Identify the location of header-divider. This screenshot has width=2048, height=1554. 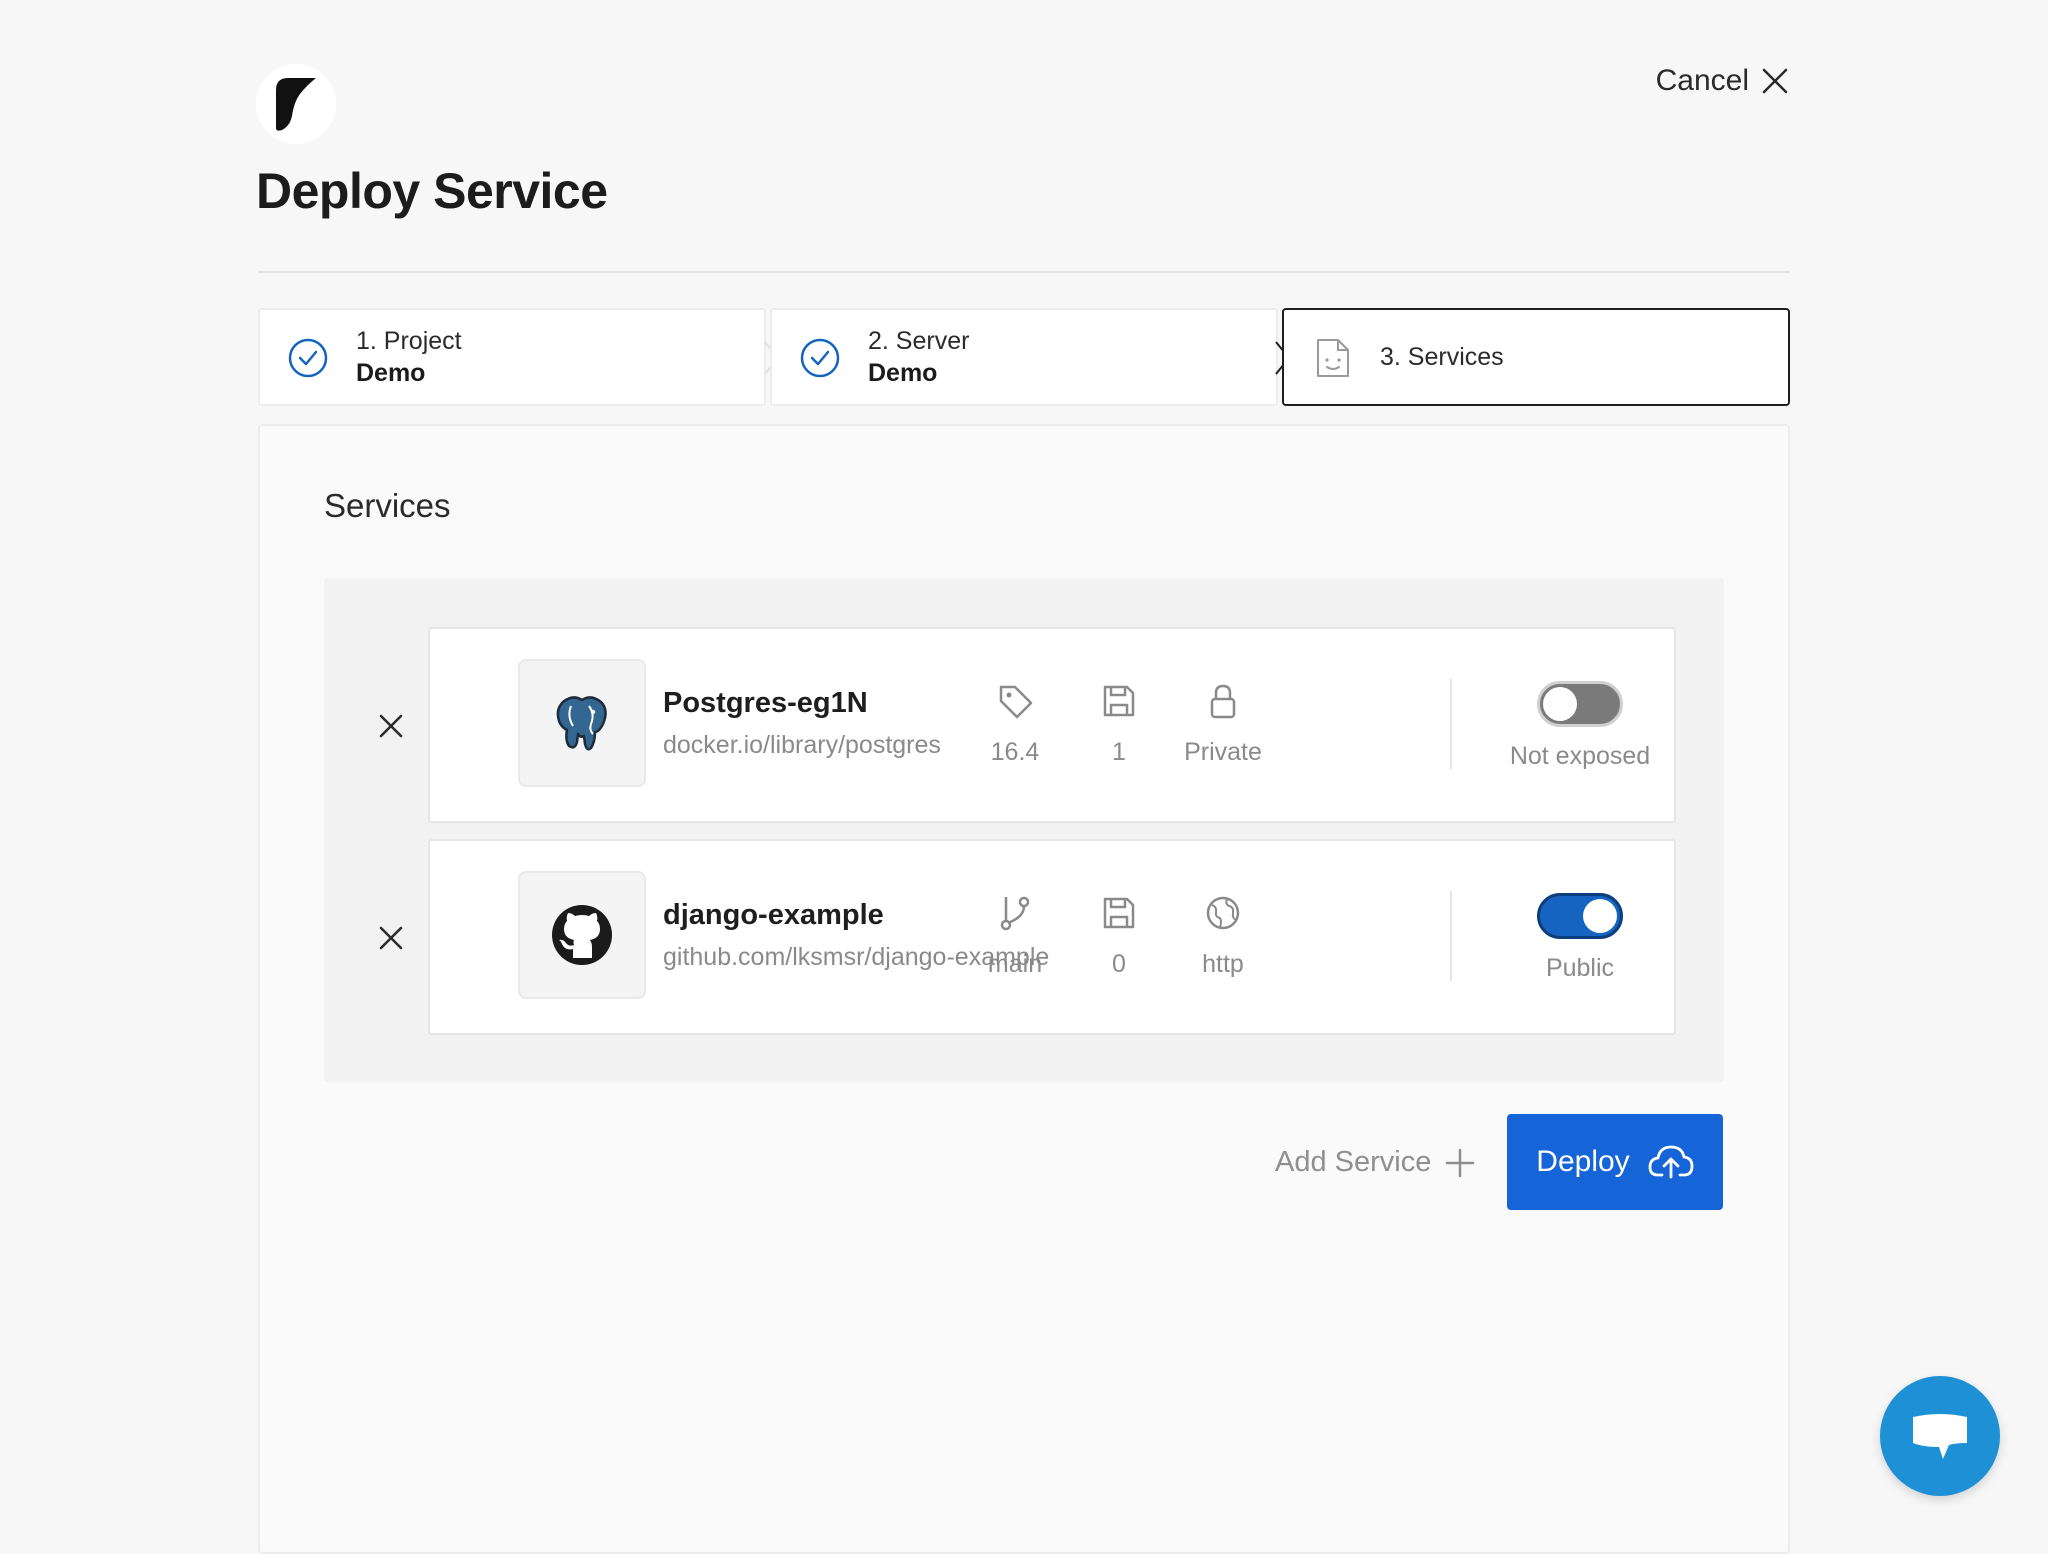
(1024, 272).